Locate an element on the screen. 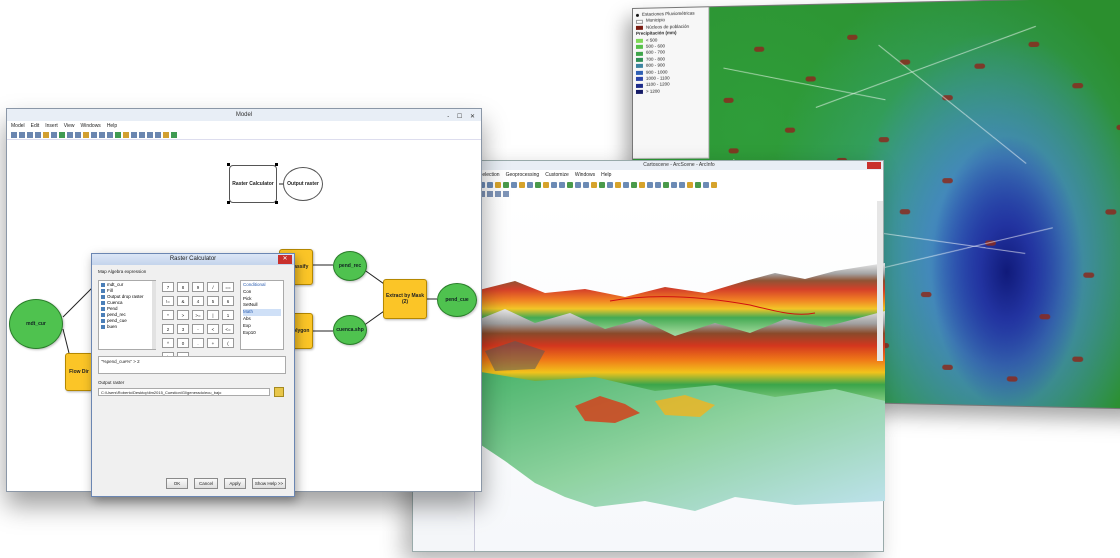 The height and width of the screenshot is (558, 1120). keypad-button: > is located at coordinates (183, 315).